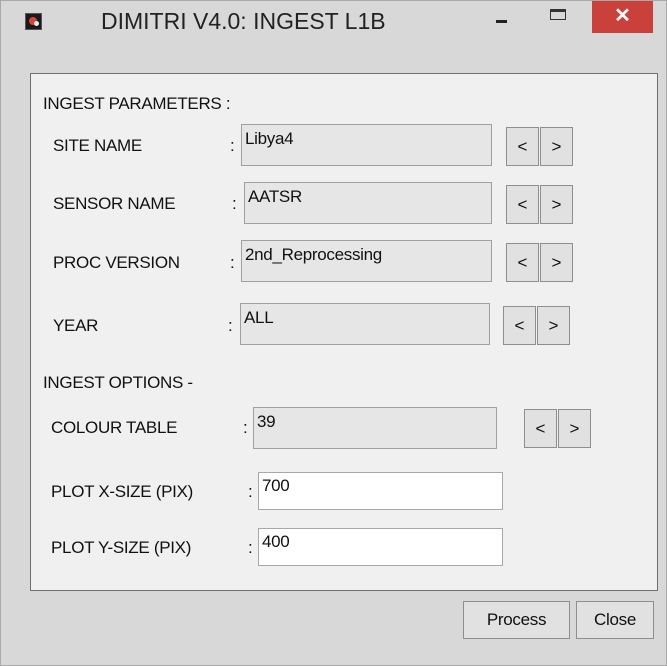 The width and height of the screenshot is (667, 666). What do you see at coordinates (380, 491) in the screenshot?
I see `plot-x-size-input: 700` at bounding box center [380, 491].